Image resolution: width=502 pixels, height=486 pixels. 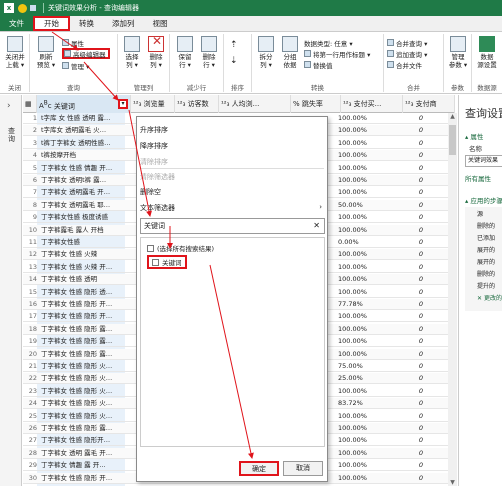 What do you see at coordinates (480, 213) in the screenshot?
I see `step-item: 源` at bounding box center [480, 213].